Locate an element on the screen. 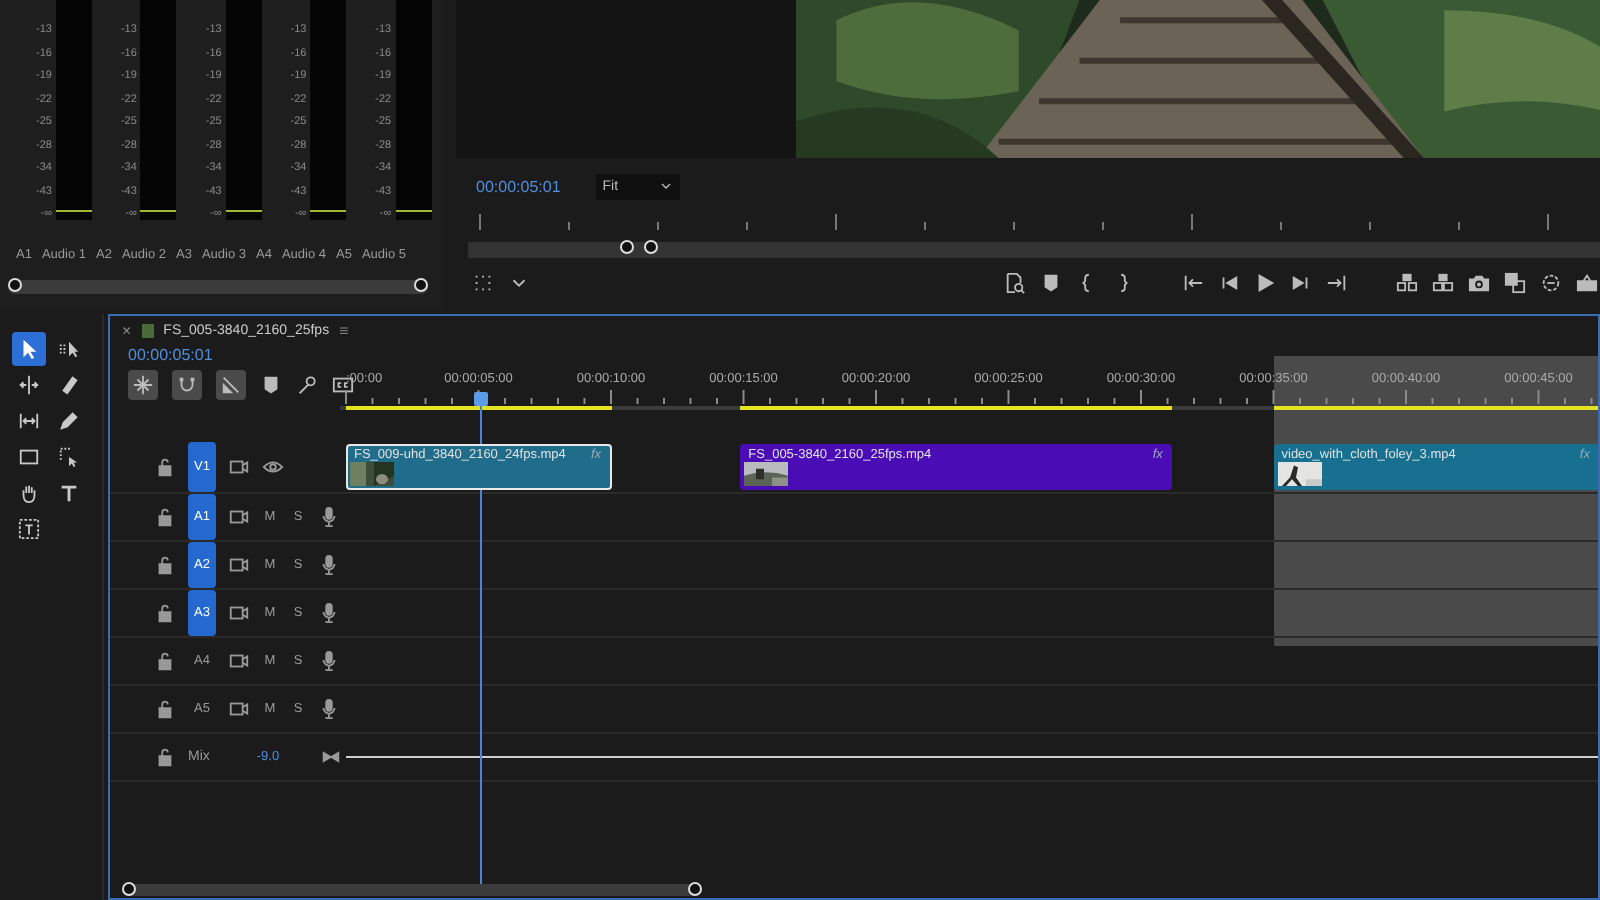 This screenshot has width=1600, height=900. go-to-out-icon is located at coordinates (1337, 282).